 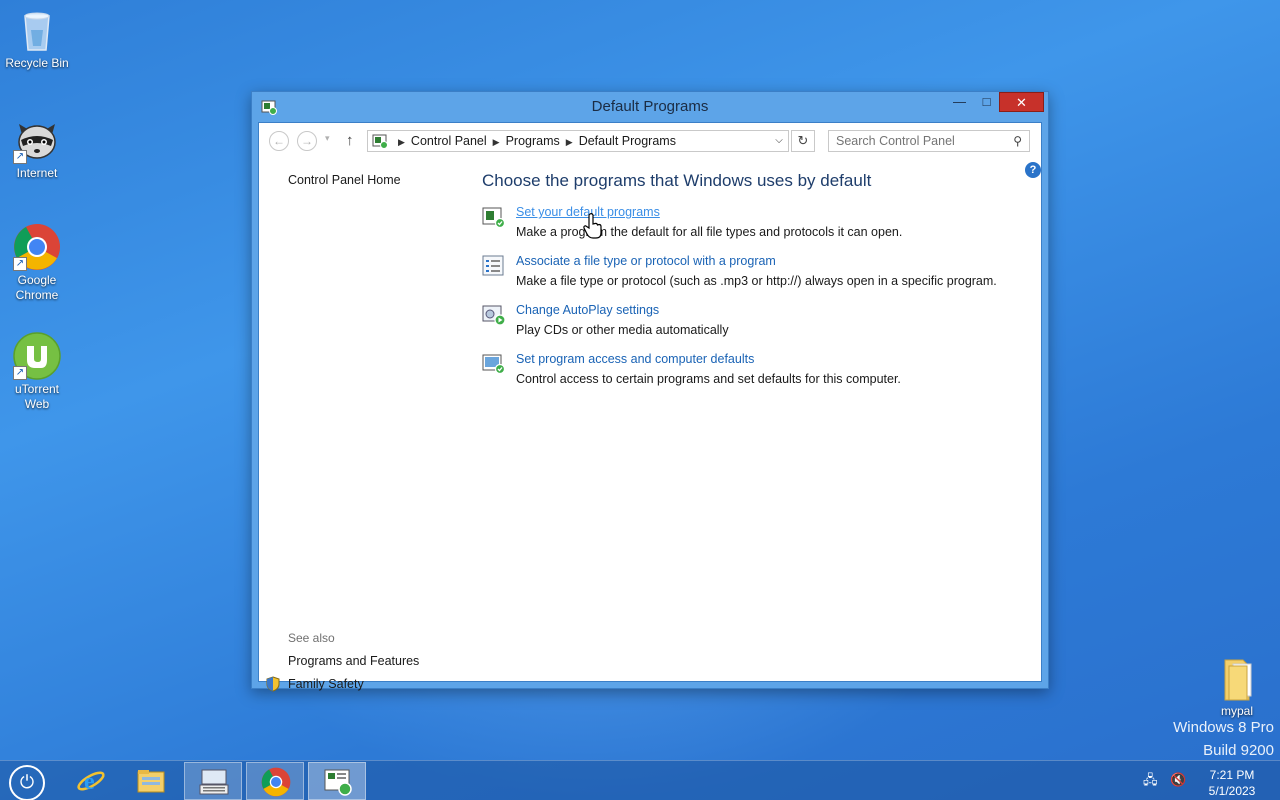 I want to click on keyboard-icon, so click(x=214, y=782).